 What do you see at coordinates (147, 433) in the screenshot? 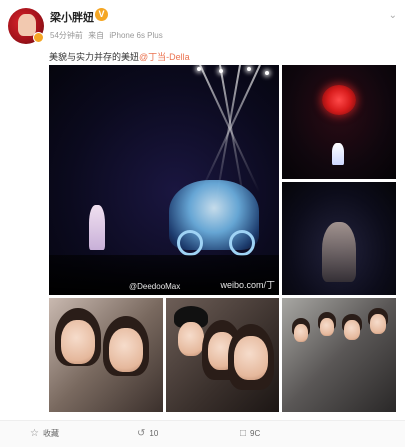
I see `repost-button: ↺ 10` at bounding box center [147, 433].